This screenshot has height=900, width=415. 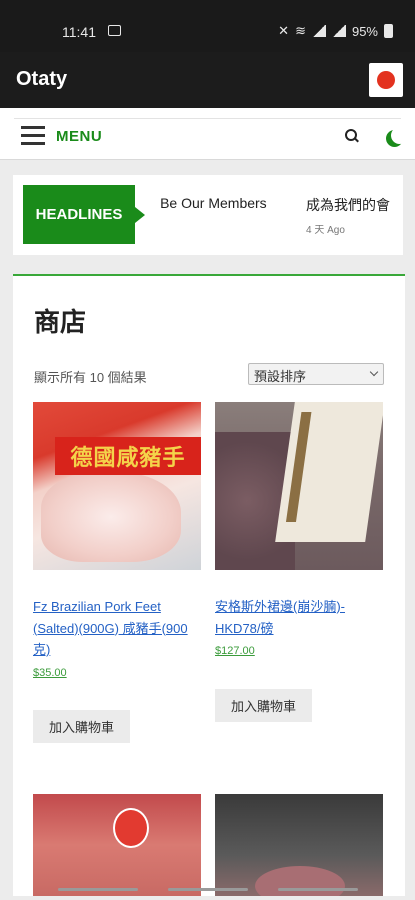 What do you see at coordinates (79, 136) in the screenshot?
I see `menu-button: MENU` at bounding box center [79, 136].